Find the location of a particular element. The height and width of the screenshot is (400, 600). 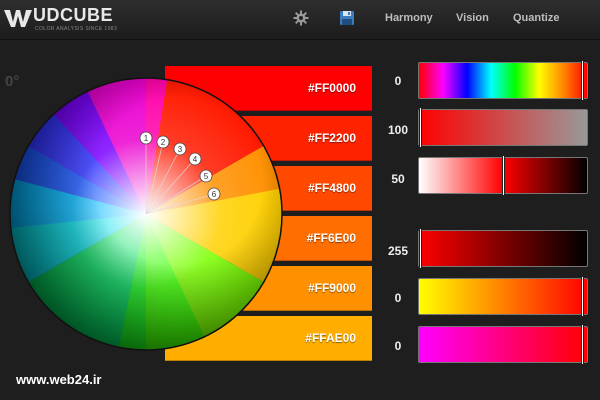

svg-text: 5 is located at coordinates (206, 176).